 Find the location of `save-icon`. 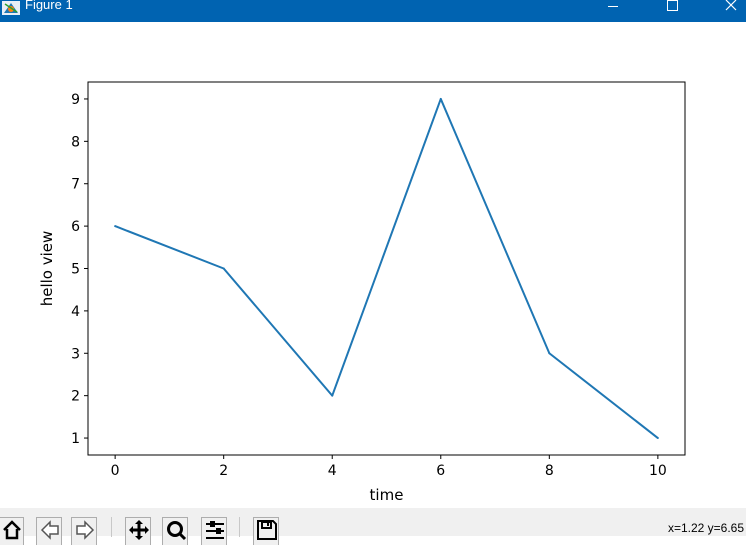

save-icon is located at coordinates (267, 530).